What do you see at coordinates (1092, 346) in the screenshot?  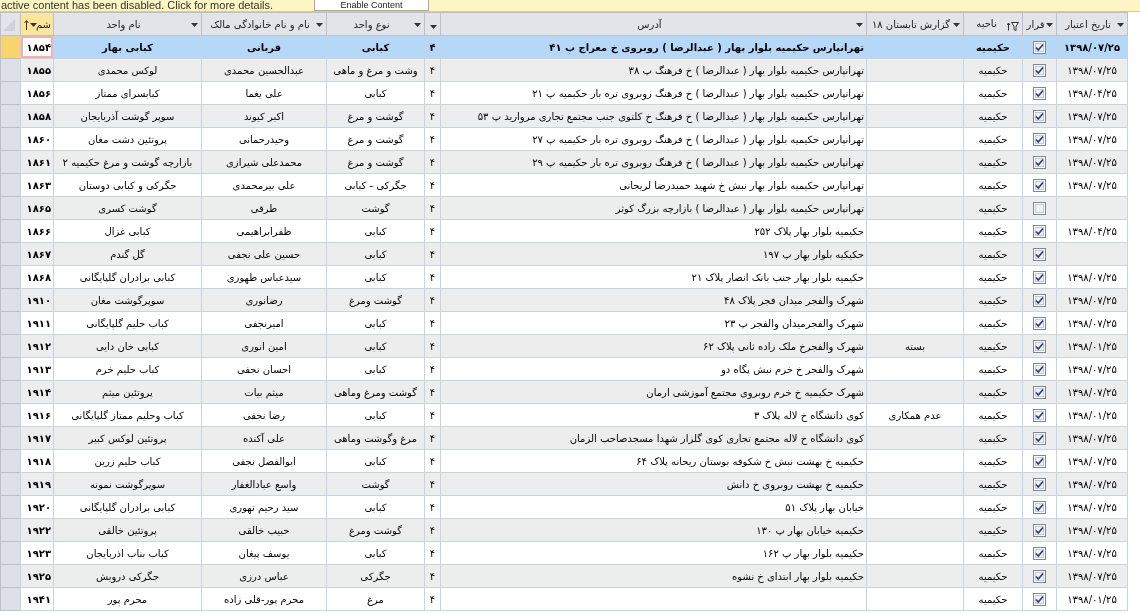 I see `table-cell: ۱۳۹۸/۰۱/۲۵` at bounding box center [1092, 346].